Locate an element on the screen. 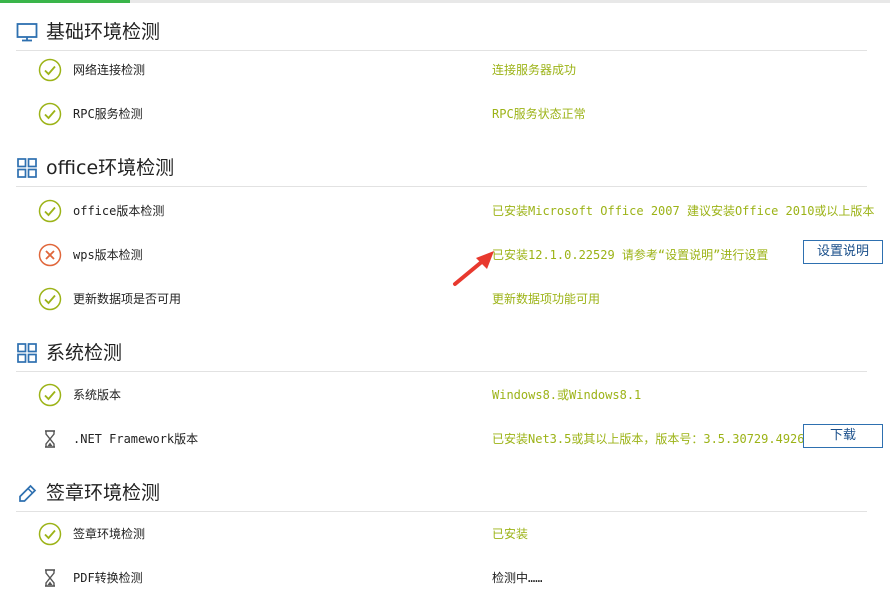 This screenshot has width=890, height=615. progress-bar-fill is located at coordinates (65, 1).